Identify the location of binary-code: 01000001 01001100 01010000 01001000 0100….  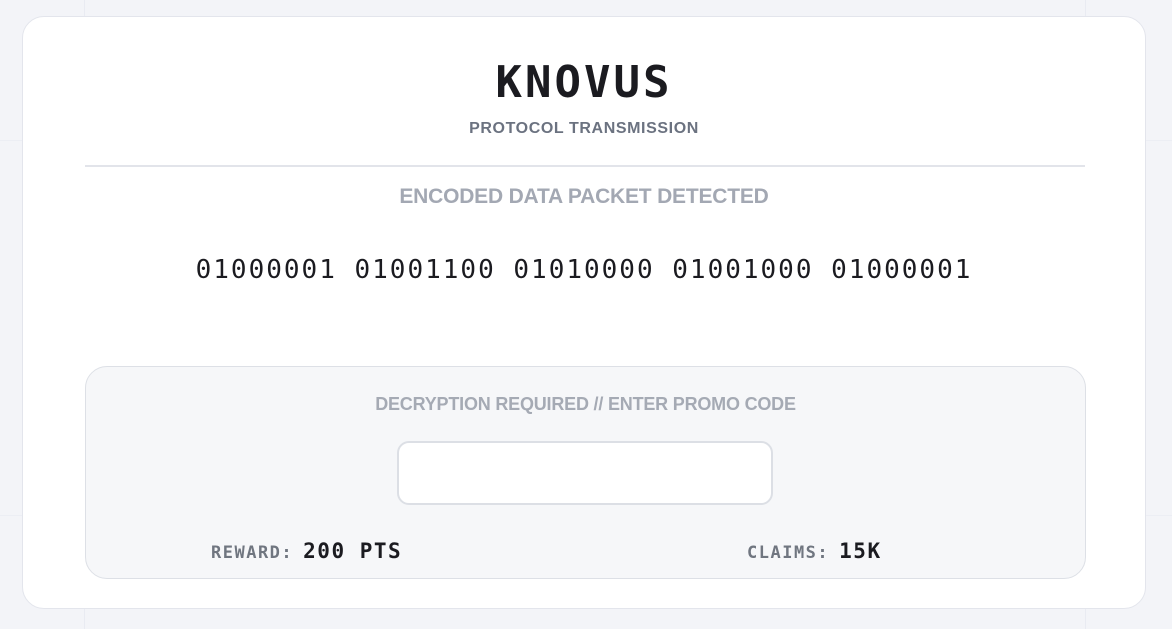
(584, 270).